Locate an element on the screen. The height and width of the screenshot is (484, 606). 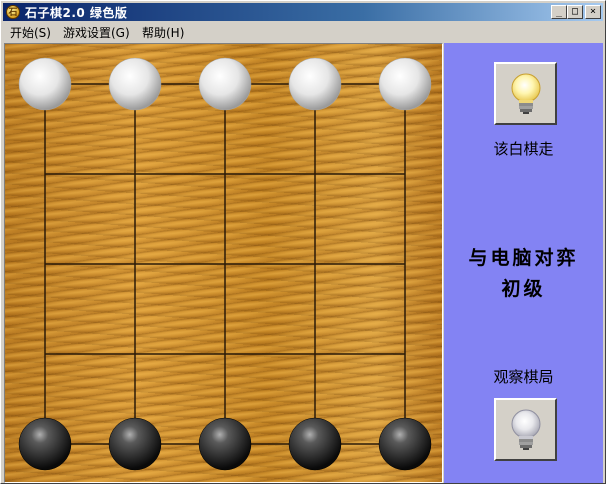
title-bar: 石 石子棋2.0 绿色版 _ □ × is located at coordinates (303, 12).